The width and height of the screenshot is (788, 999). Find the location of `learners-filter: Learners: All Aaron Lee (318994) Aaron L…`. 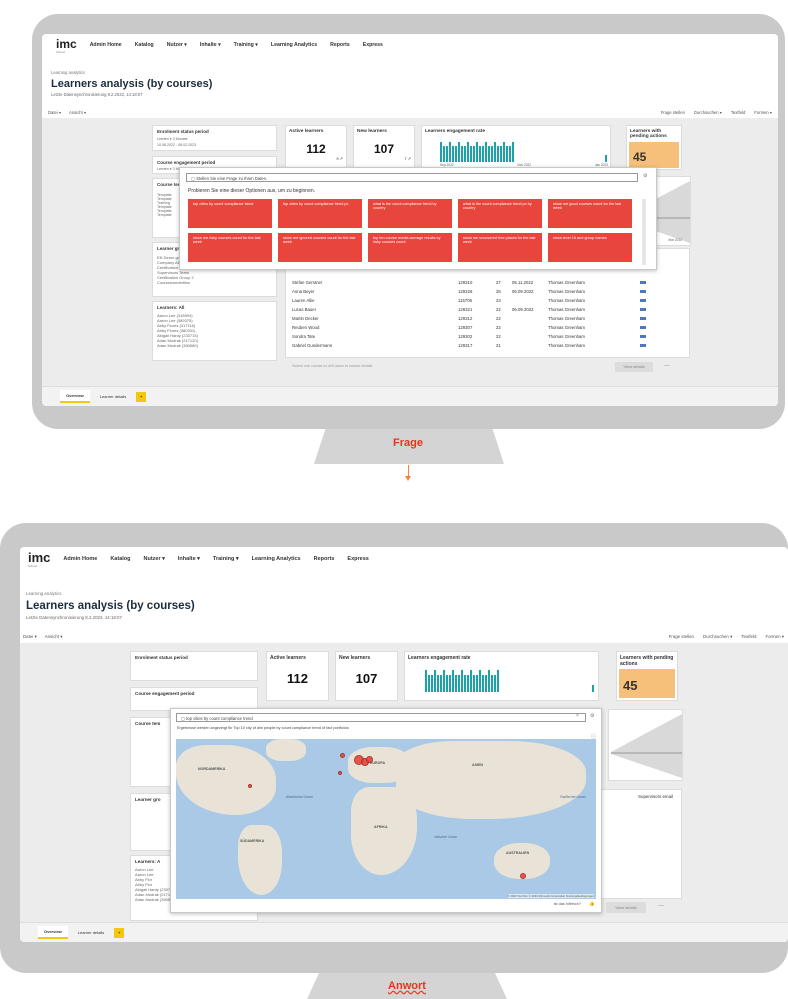

learners-filter: Learners: All Aaron Lee (318994) Aaron L… is located at coordinates (214, 331).